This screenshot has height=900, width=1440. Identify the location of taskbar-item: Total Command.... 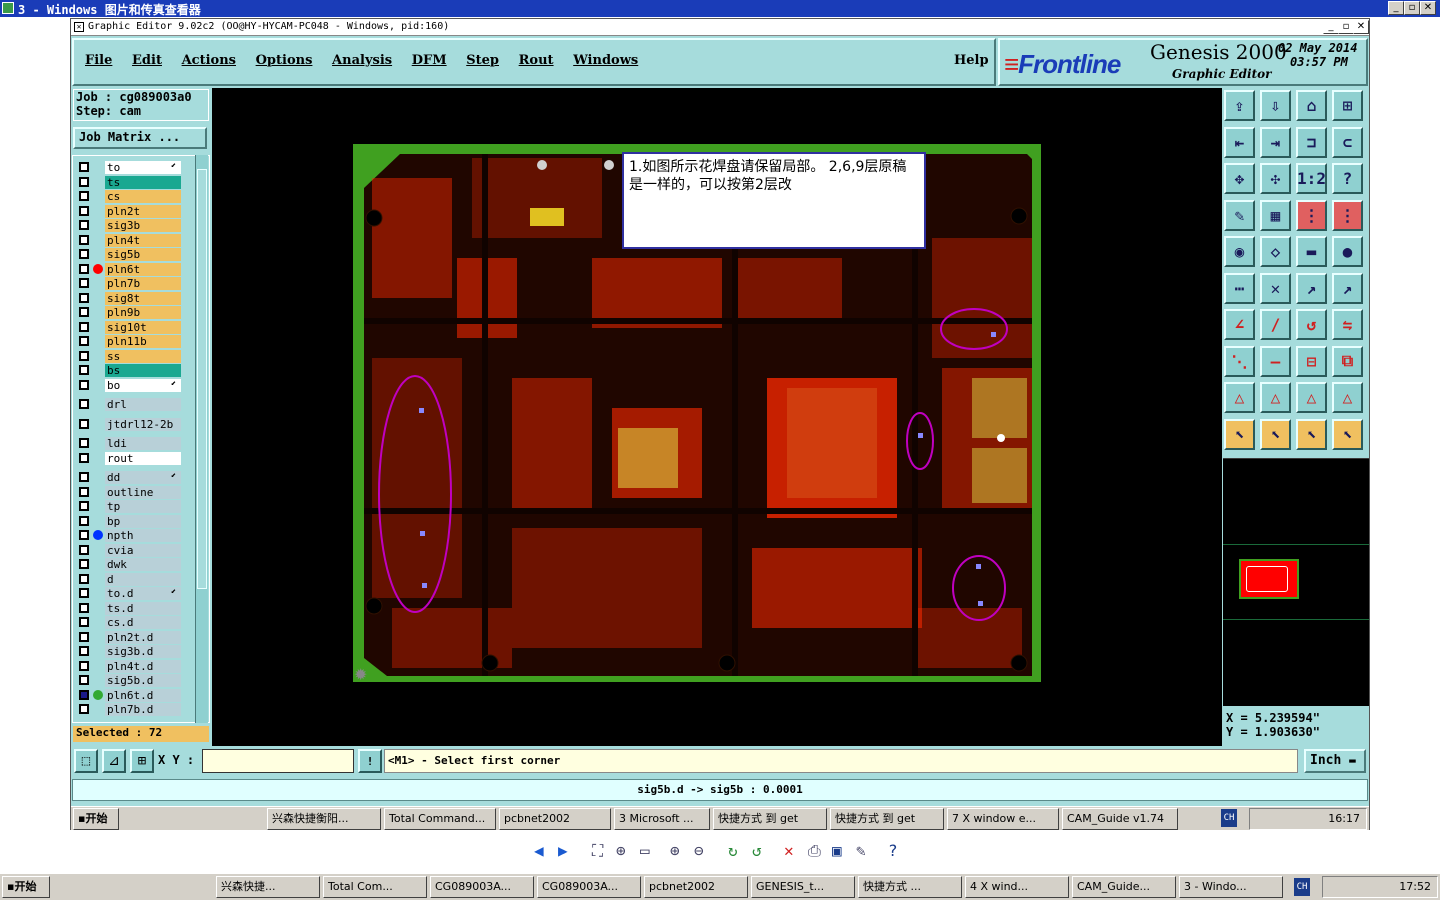
(440, 819).